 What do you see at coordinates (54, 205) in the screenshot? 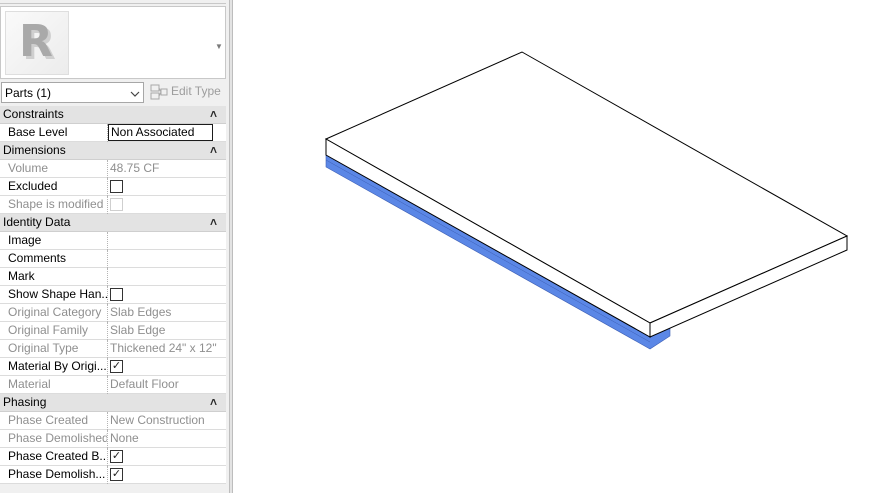
I see `property-name: Shape is modified` at bounding box center [54, 205].